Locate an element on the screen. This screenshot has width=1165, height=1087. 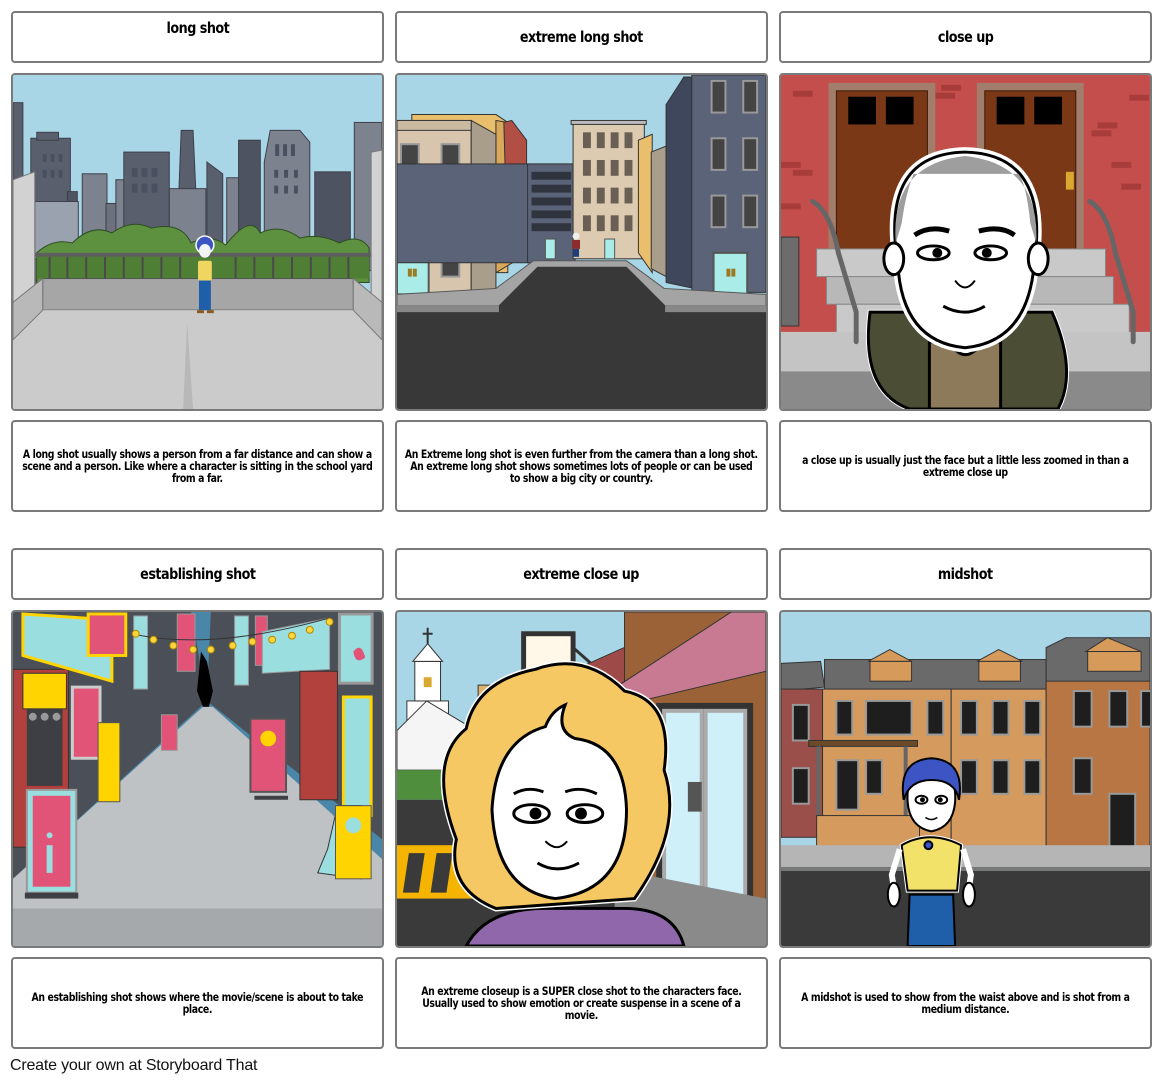
cell-title: close up is located at coordinates (965, 37).